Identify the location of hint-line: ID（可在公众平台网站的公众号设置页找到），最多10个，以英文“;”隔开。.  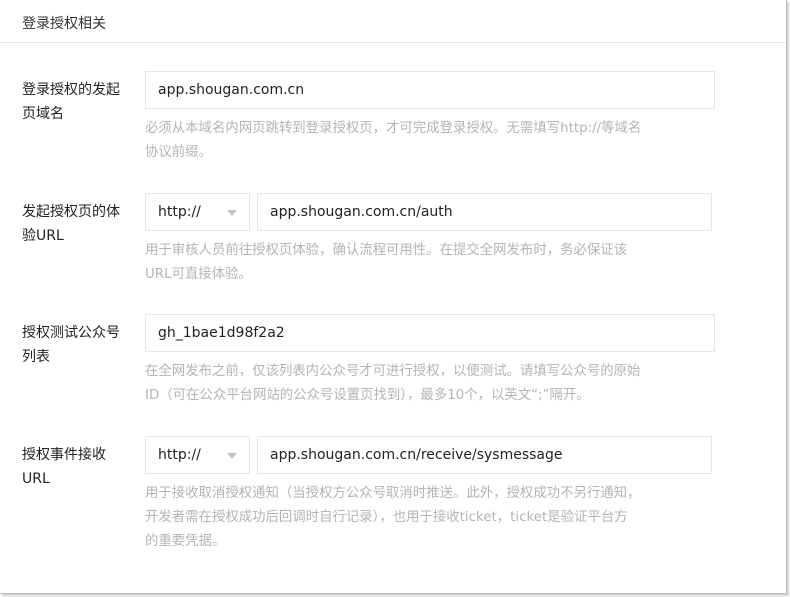
(367, 395).